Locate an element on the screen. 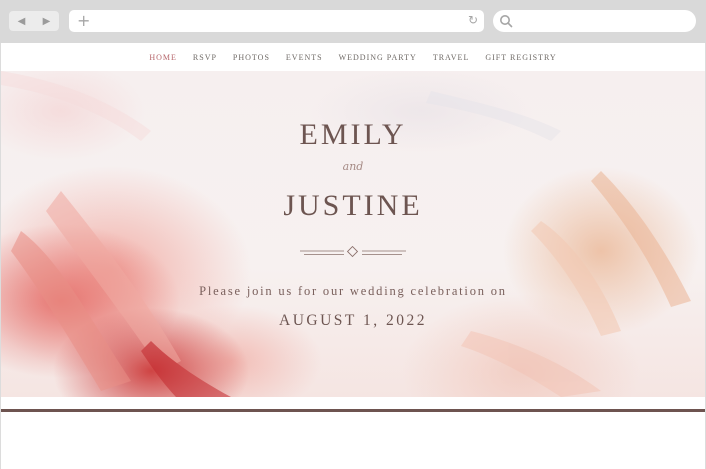  section-spacer is located at coordinates (353, 403).